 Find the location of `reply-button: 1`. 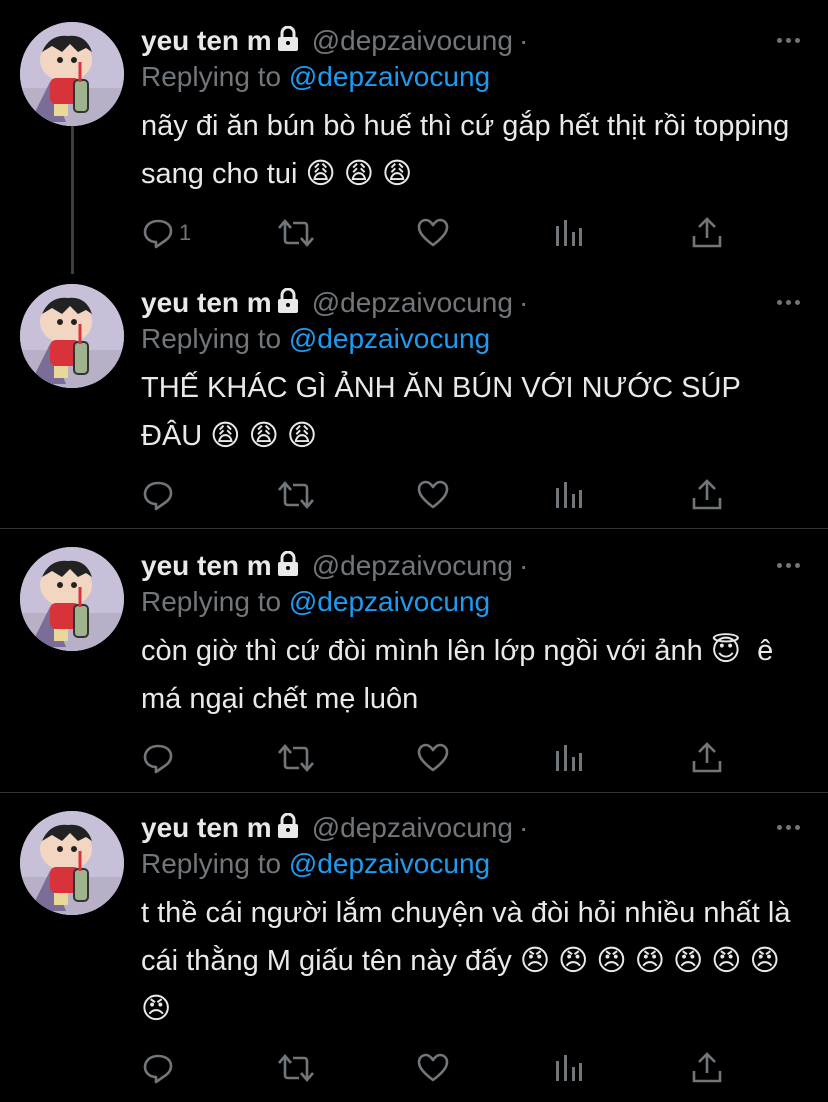

reply-button: 1 is located at coordinates (166, 233).